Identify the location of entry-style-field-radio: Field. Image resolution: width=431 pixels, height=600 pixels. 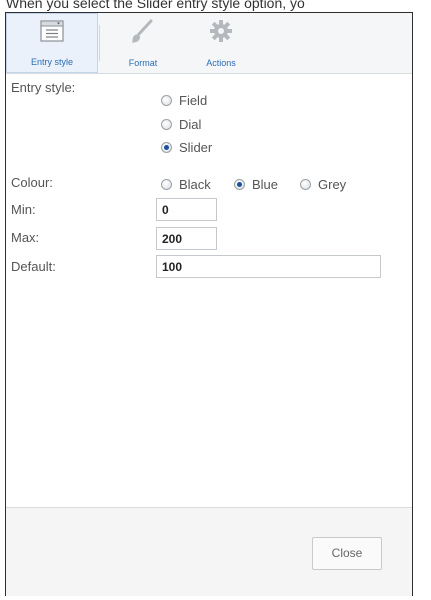
(184, 100).